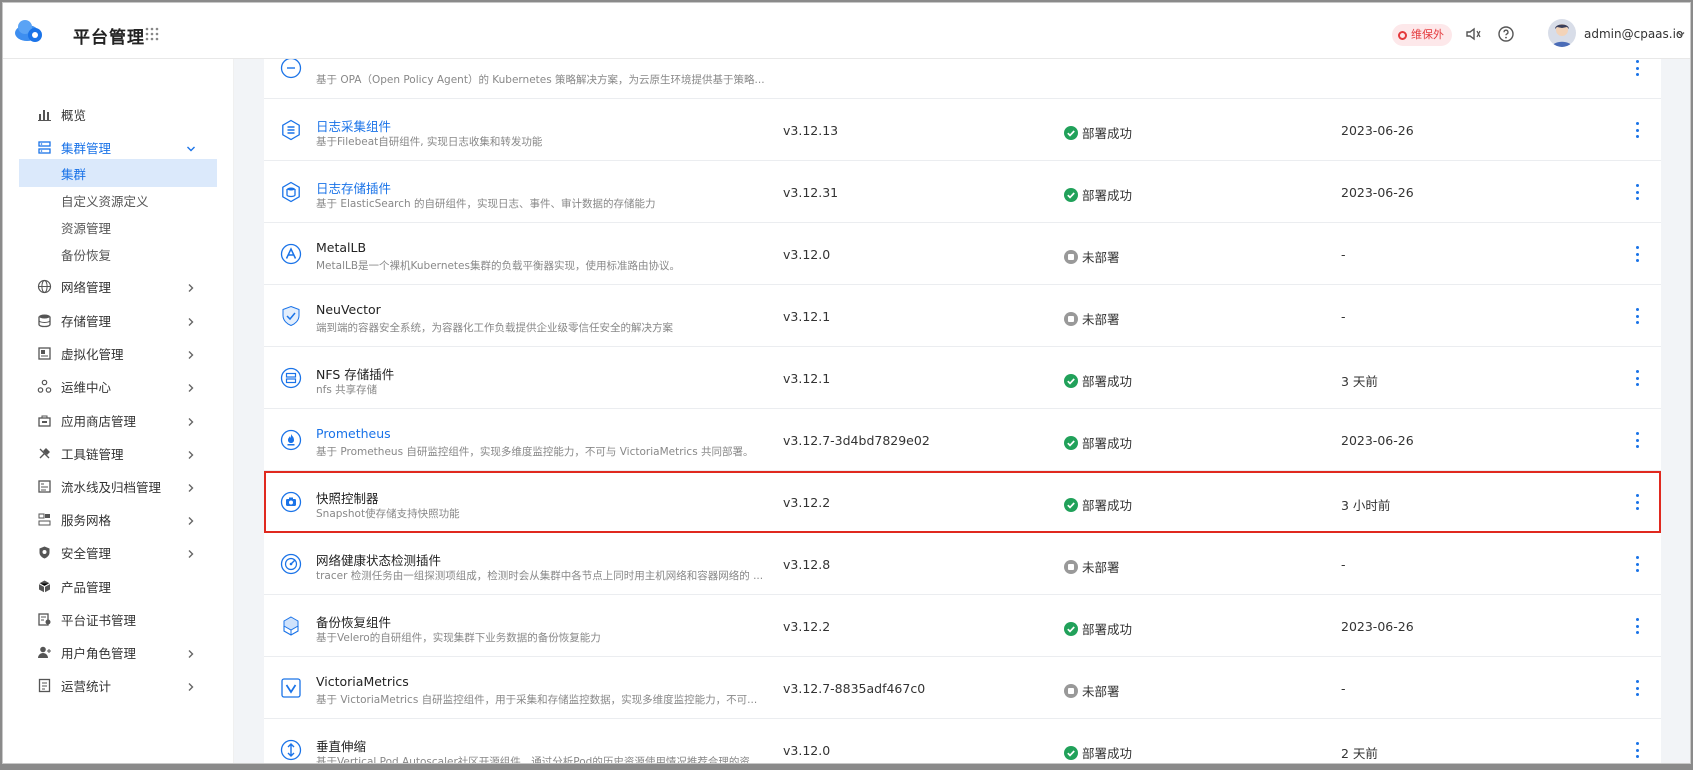 The height and width of the screenshot is (770, 1693). Describe the element at coordinates (118, 353) in the screenshot. I see `sidebar-item-4: 虚拟化管理` at that location.